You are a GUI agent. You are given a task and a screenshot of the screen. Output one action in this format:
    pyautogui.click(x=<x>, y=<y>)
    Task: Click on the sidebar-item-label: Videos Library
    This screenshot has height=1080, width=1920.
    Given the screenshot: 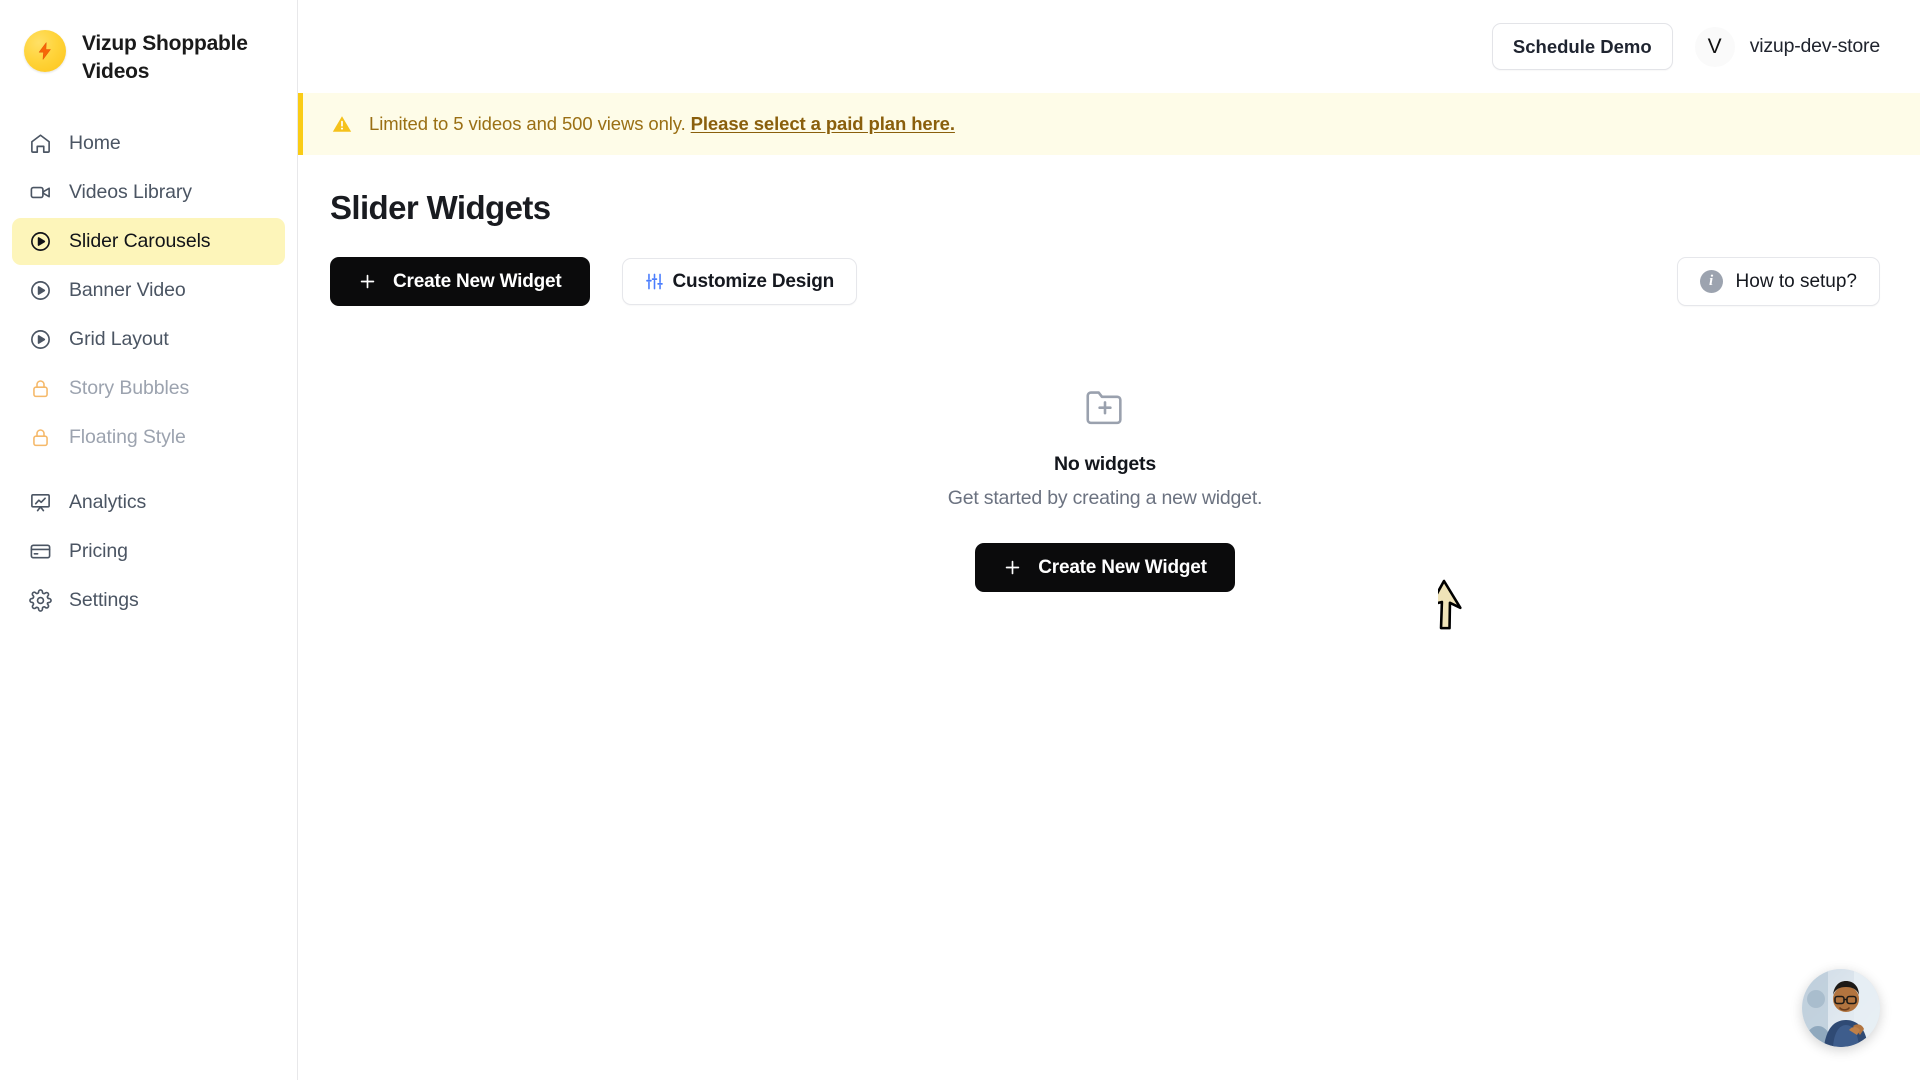 What is the action you would take?
    pyautogui.click(x=130, y=191)
    